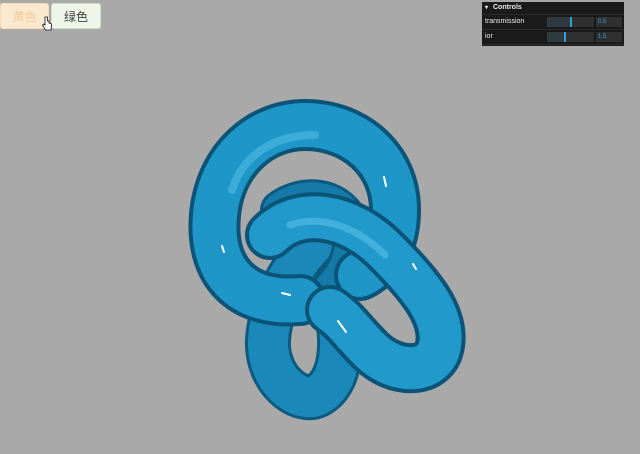 This screenshot has width=640, height=454. I want to click on transmission-slider, so click(570, 22).